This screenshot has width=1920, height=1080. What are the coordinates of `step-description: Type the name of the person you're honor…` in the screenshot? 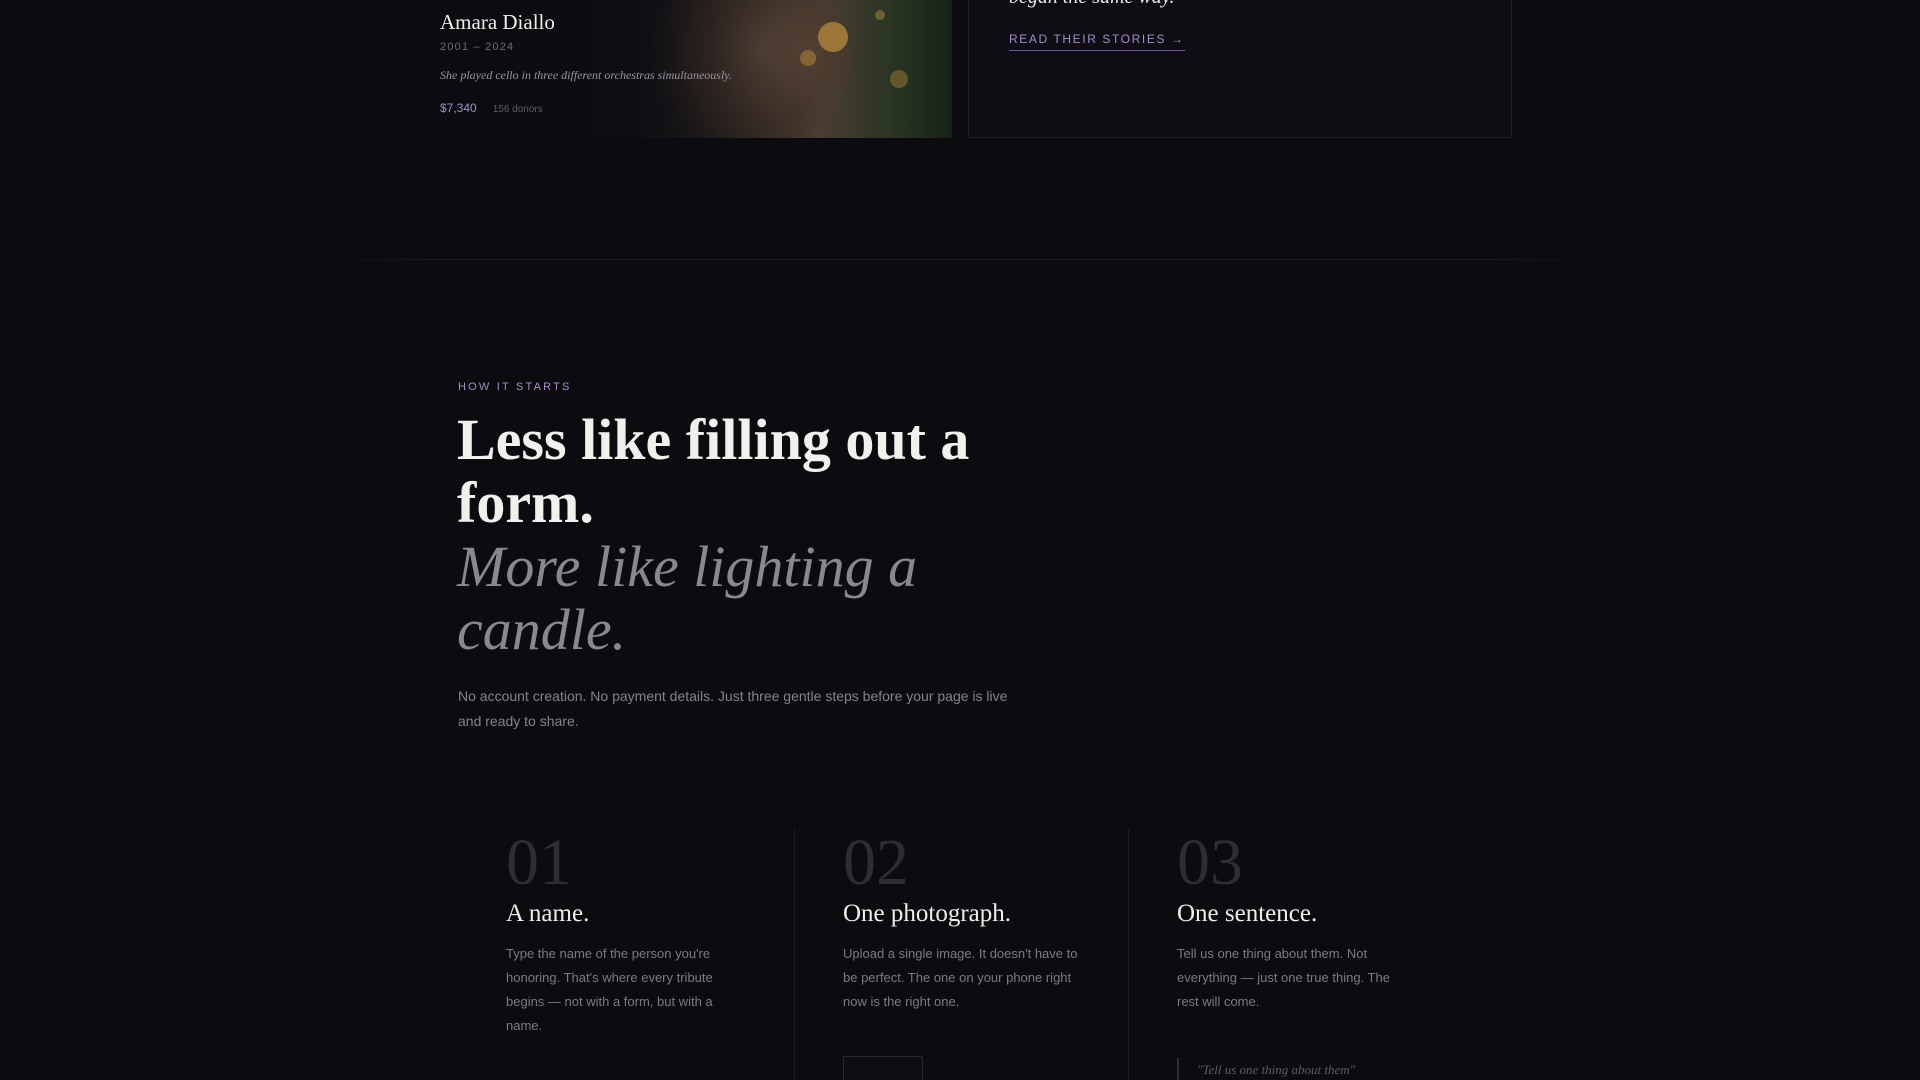 It's located at (609, 989).